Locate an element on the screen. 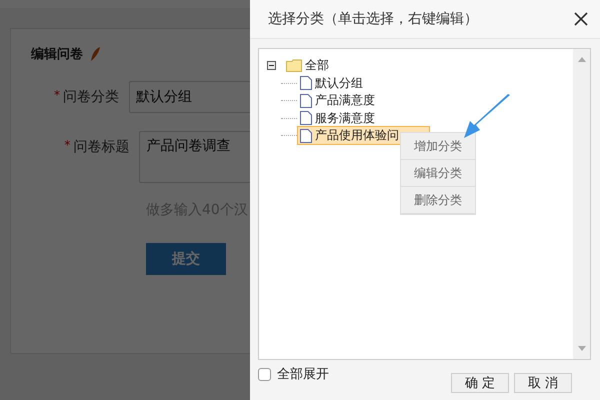 This screenshot has width=600, height=400. tree-item: 默认分组 is located at coordinates (331, 83).